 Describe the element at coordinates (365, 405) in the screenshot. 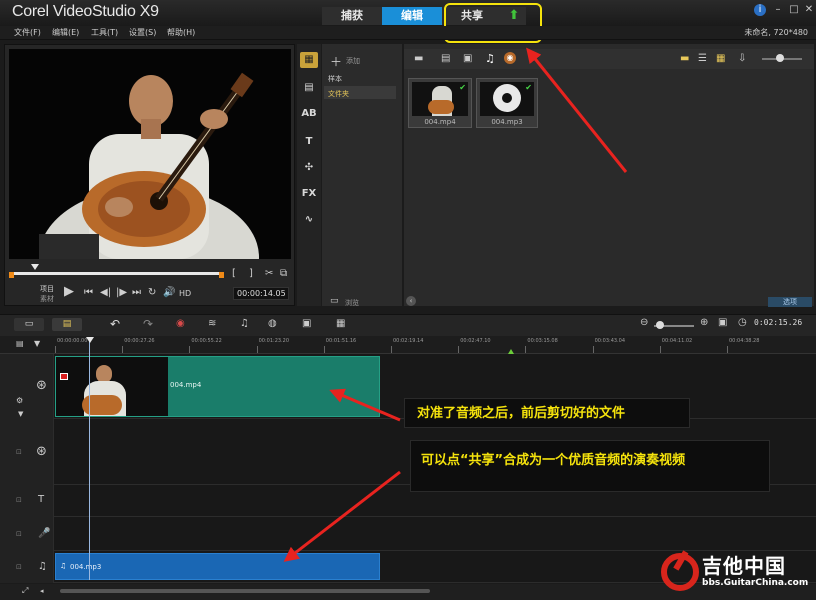

I see `arrow-to-video-clip` at that location.